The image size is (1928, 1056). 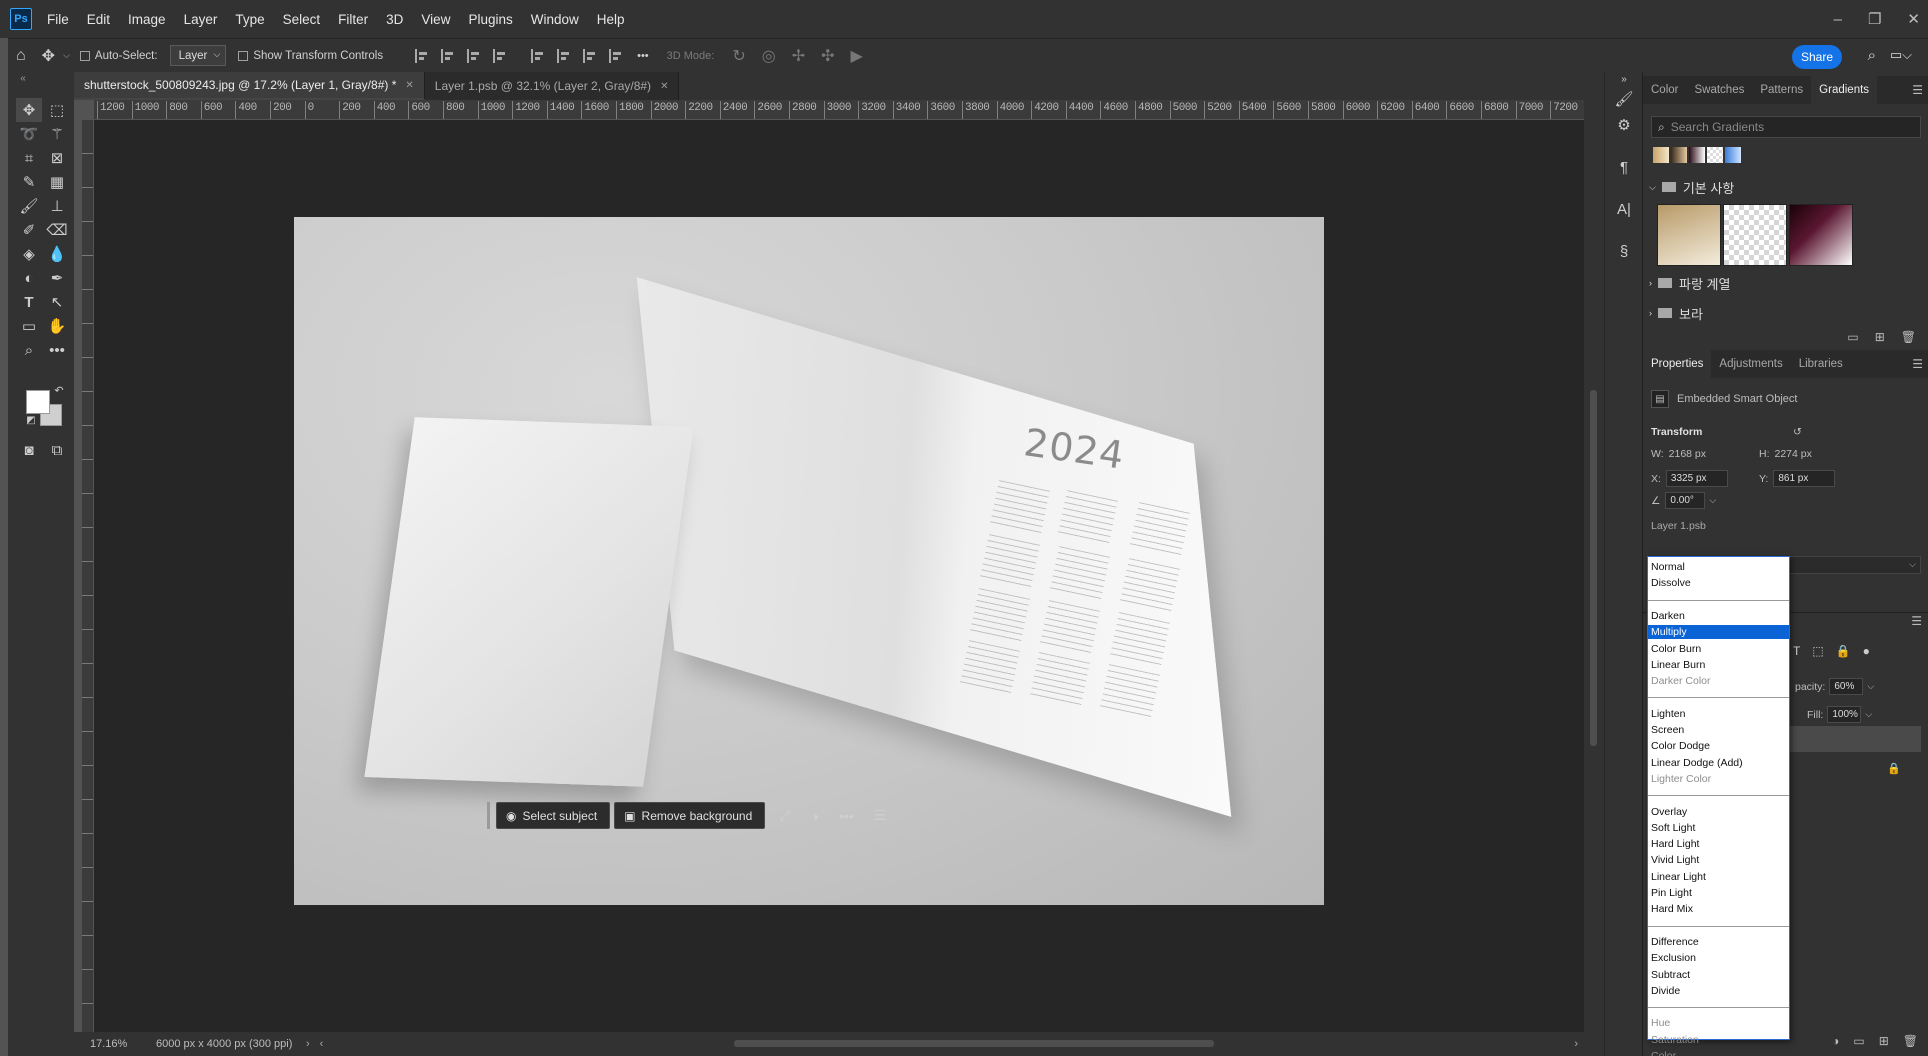 What do you see at coordinates (1718, 975) in the screenshot?
I see `blend-mode-option-subtract: Subtract` at bounding box center [1718, 975].